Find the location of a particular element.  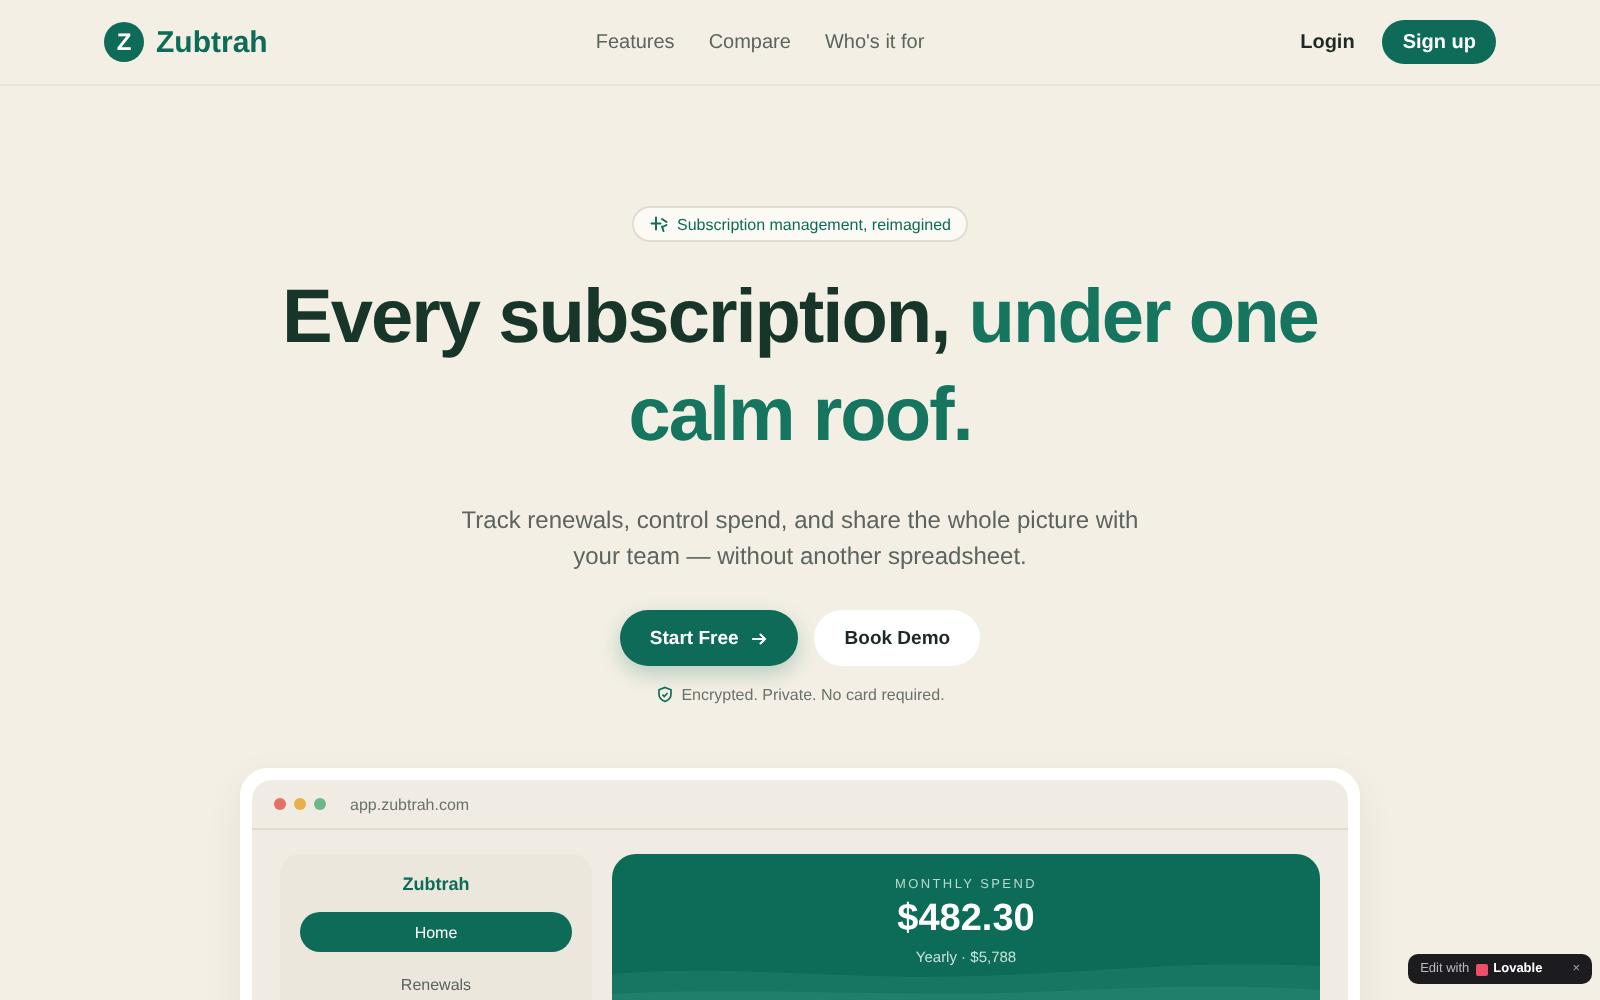

signup-button: Sign up is located at coordinates (1439, 42).